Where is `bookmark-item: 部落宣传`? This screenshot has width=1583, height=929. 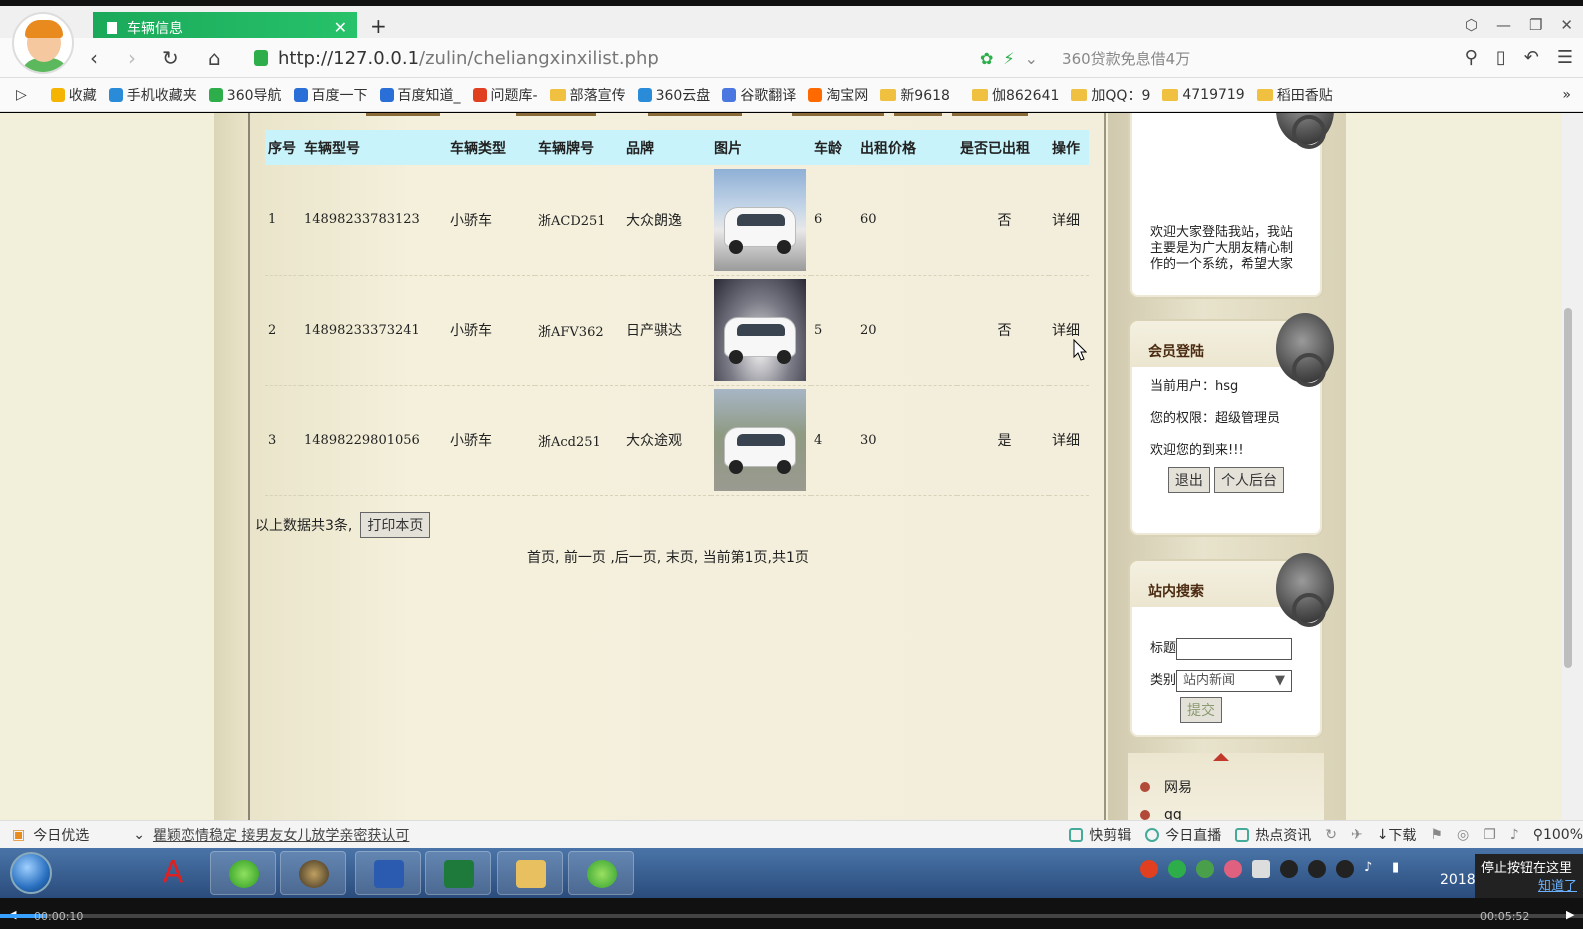
bookmark-item: 部落宣传 is located at coordinates (587, 95).